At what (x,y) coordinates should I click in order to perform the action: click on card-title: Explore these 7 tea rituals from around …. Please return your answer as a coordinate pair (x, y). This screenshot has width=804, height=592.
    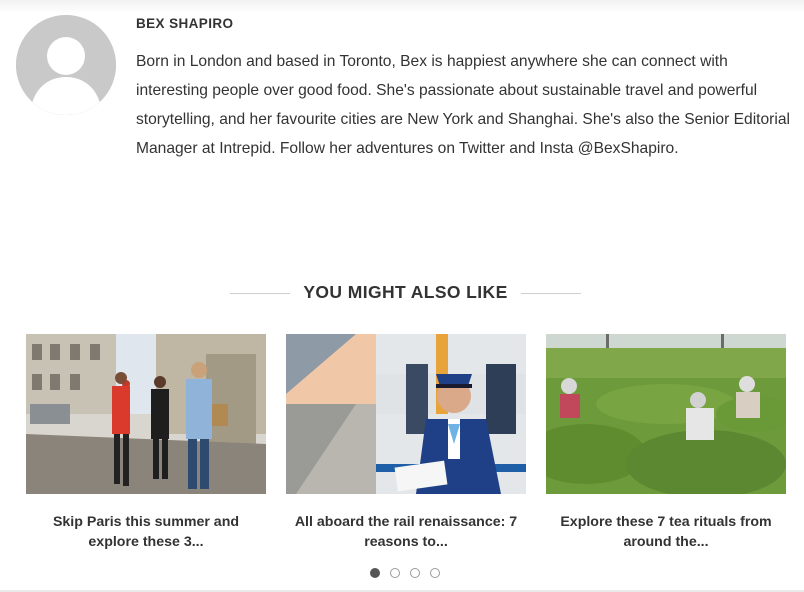
    Looking at the image, I should click on (666, 532).